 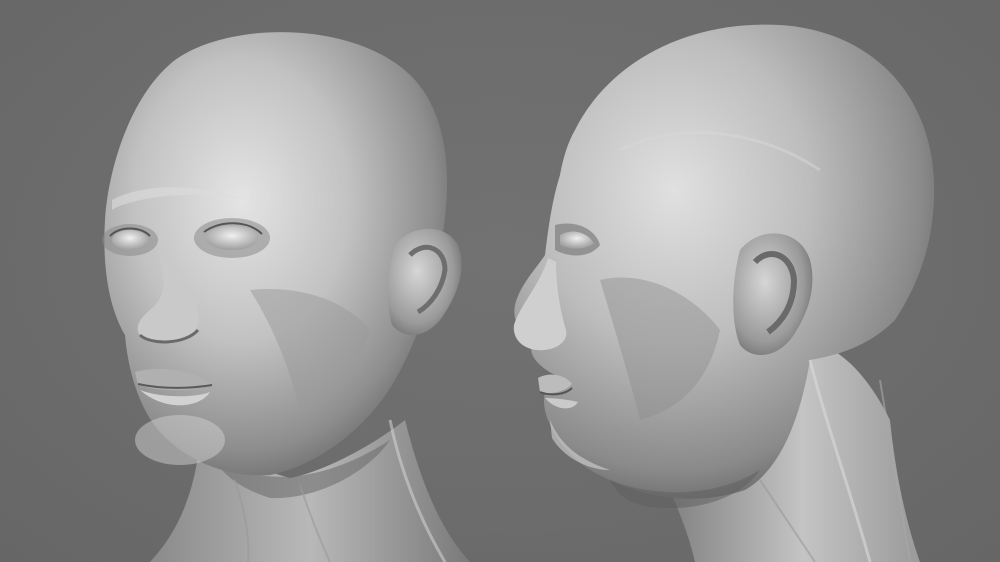 What do you see at coordinates (232, 238) in the screenshot?
I see `eye-left-left` at bounding box center [232, 238].